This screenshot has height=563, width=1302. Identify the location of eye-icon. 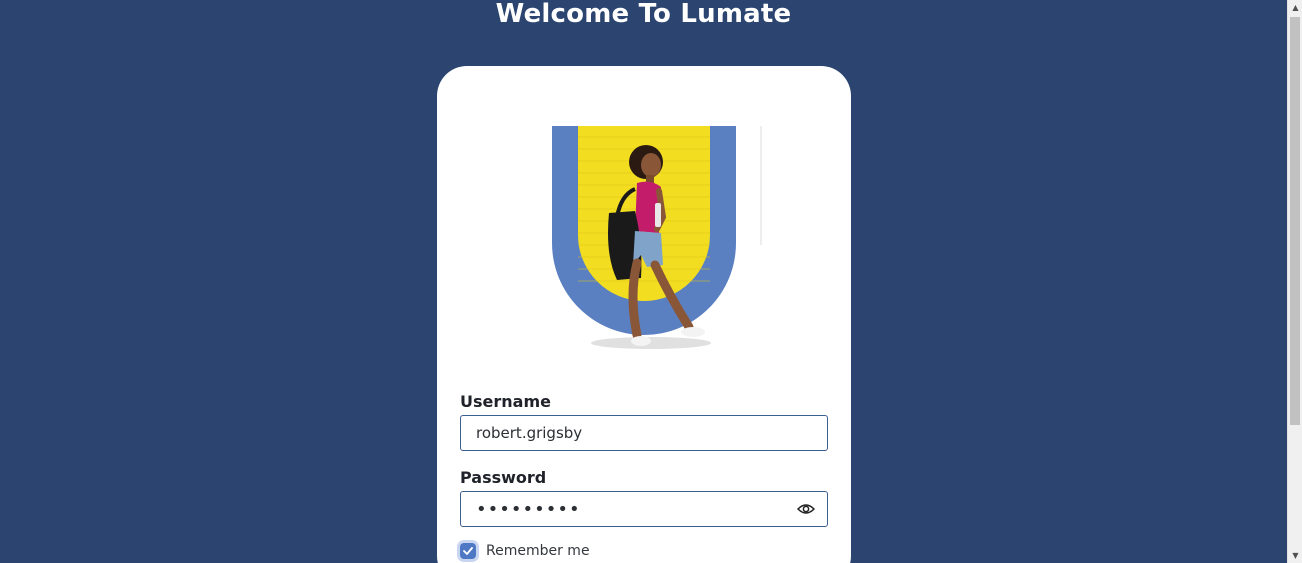
(806, 509).